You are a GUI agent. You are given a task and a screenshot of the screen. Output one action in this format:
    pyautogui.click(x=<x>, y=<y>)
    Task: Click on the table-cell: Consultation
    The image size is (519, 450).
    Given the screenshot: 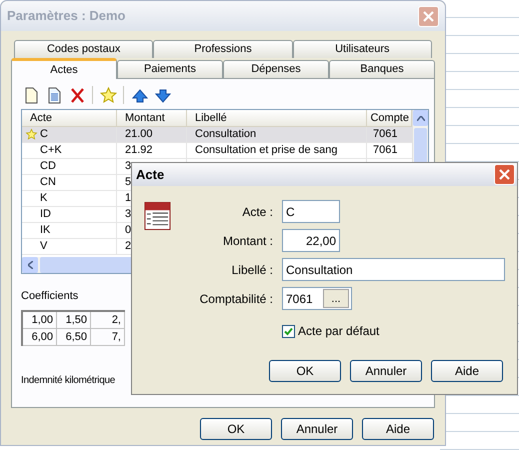 What is the action you would take?
    pyautogui.click(x=225, y=134)
    